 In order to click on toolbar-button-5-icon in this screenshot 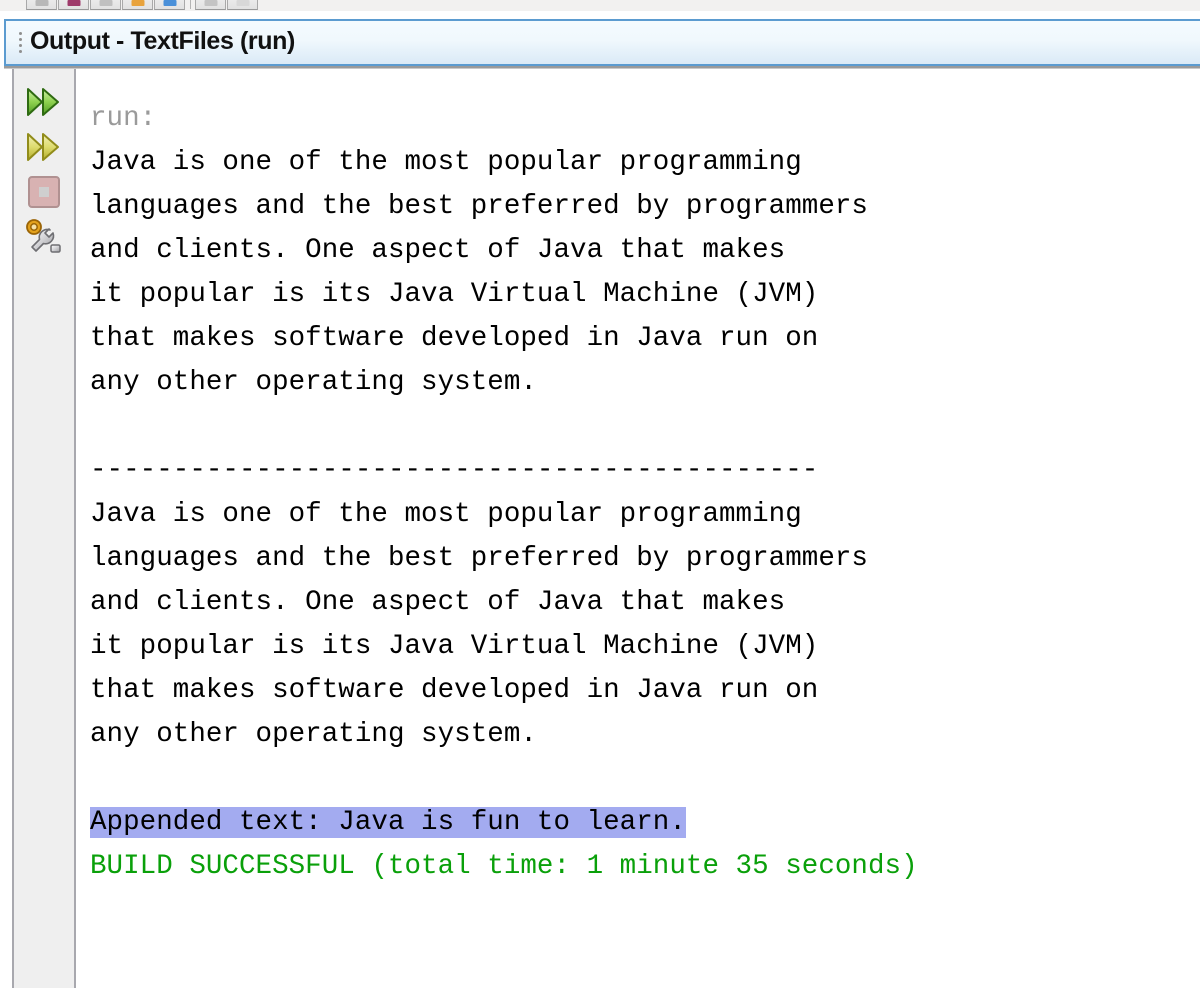, I will do `click(169, 3)`.